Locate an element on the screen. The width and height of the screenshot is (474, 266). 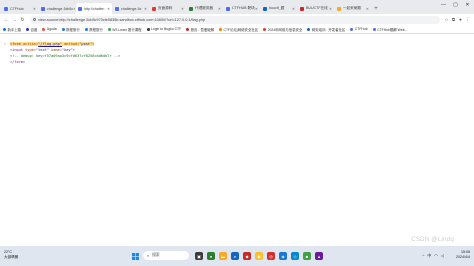
source-tag: </form> is located at coordinates (18, 62).